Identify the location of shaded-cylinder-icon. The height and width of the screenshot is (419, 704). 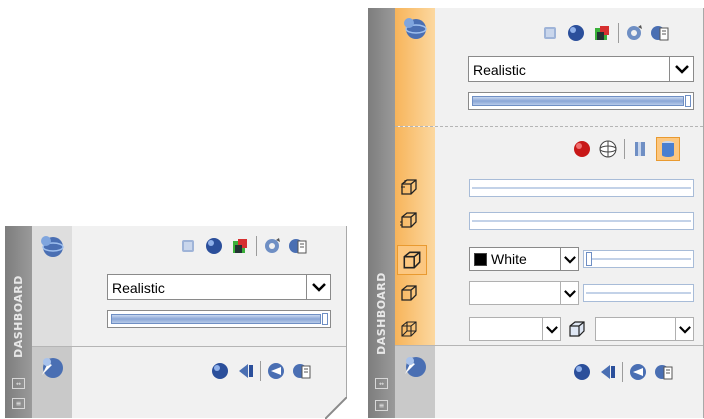
(668, 149).